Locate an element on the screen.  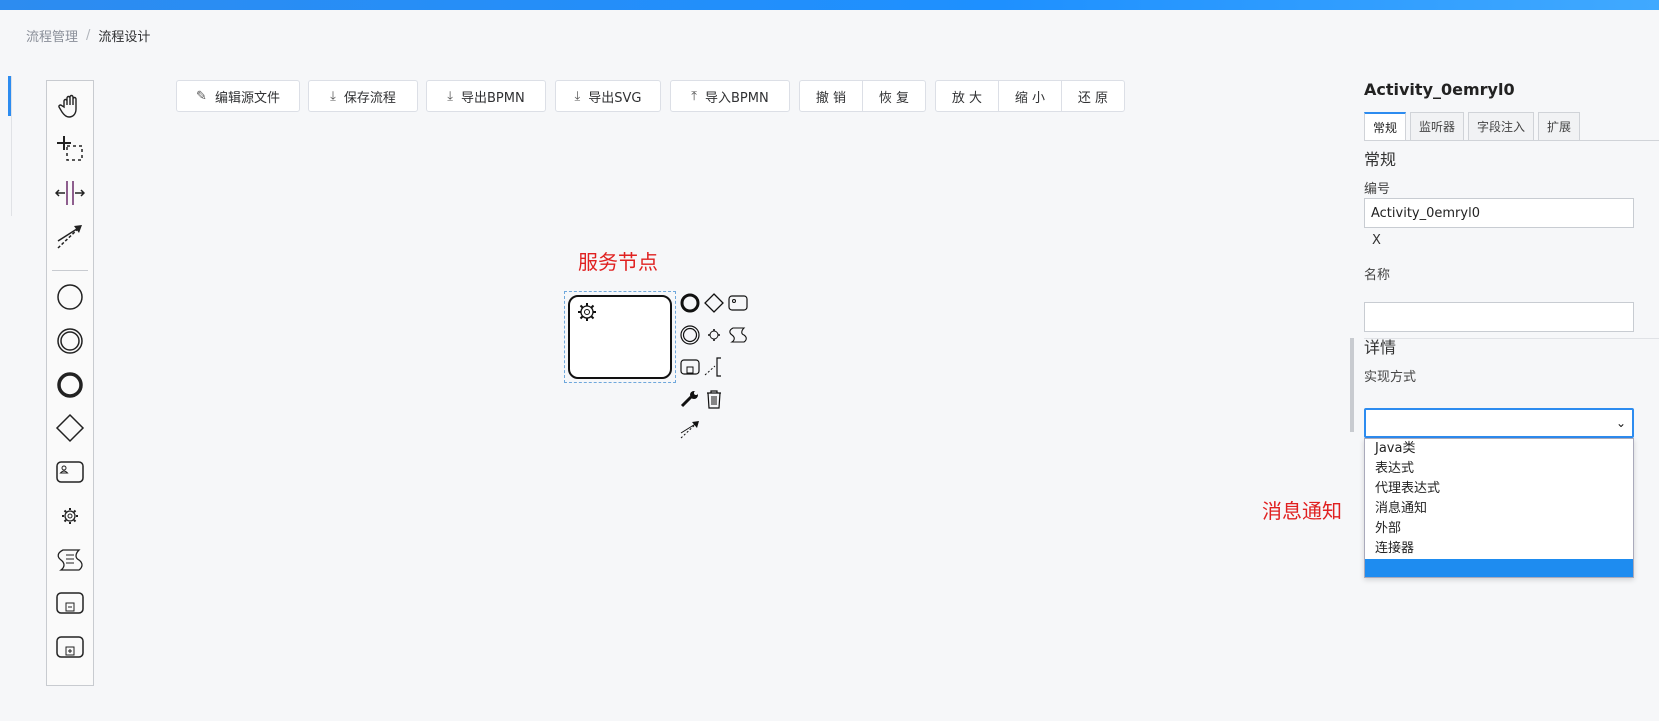
edit-source-label: 编辑源文件 is located at coordinates (247, 98).